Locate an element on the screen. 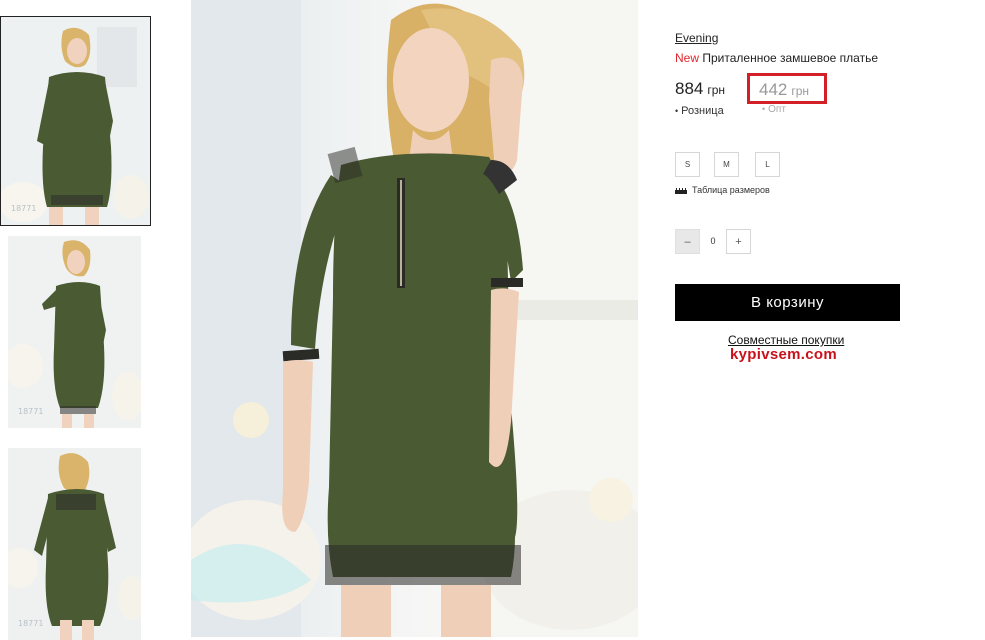 The image size is (985, 640). joint-purchase-link: Совместные покупки is located at coordinates (786, 340).